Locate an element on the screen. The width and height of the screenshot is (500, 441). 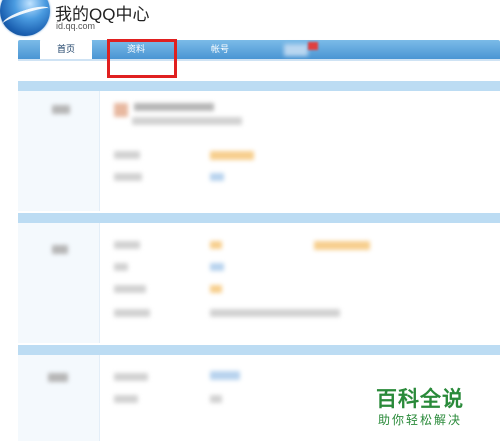
nav-divider is located at coordinates (259, 60).